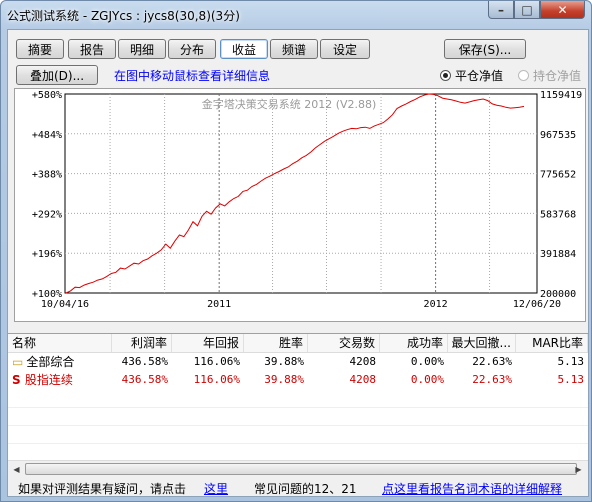  What do you see at coordinates (16, 469) in the screenshot?
I see `scroll-left-icon: ◀` at bounding box center [16, 469].